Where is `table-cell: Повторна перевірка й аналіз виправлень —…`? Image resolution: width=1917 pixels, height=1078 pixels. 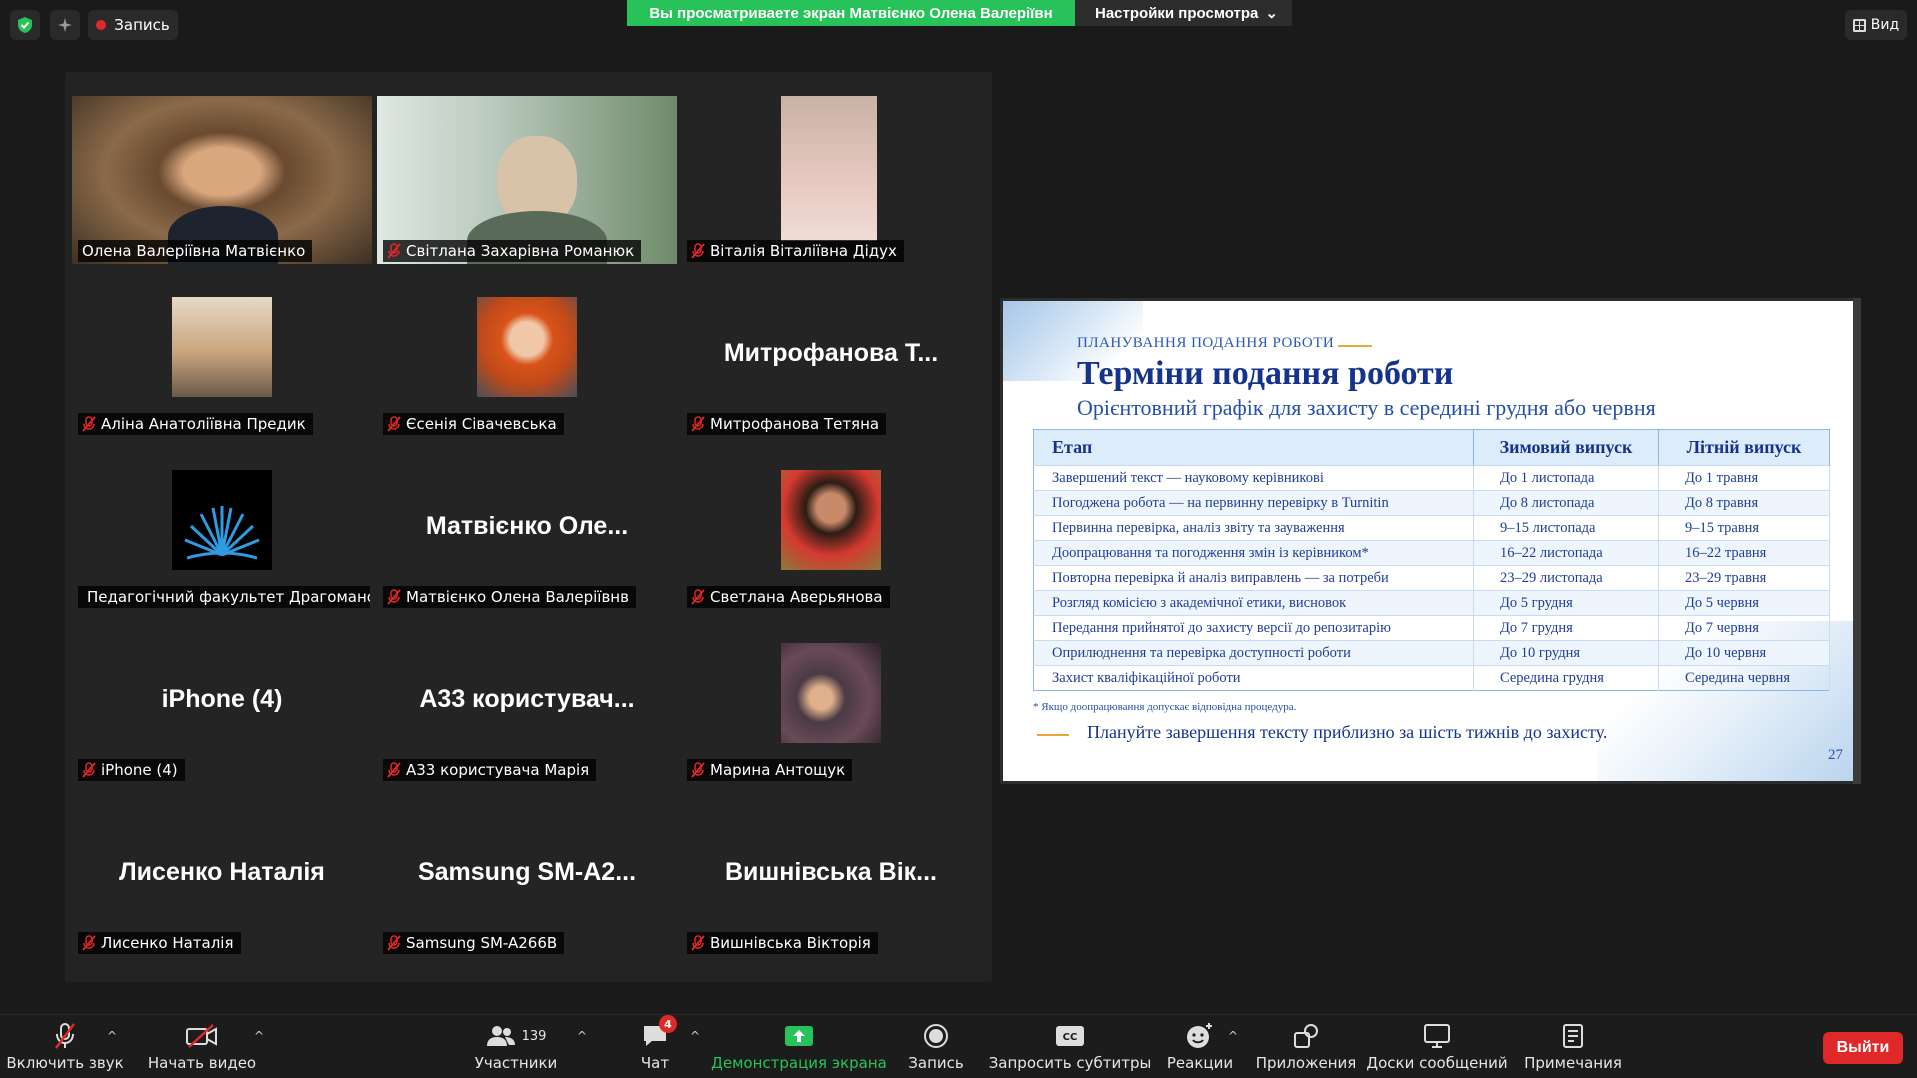 table-cell: Повторна перевірка й аналіз виправлень —… is located at coordinates (1253, 578).